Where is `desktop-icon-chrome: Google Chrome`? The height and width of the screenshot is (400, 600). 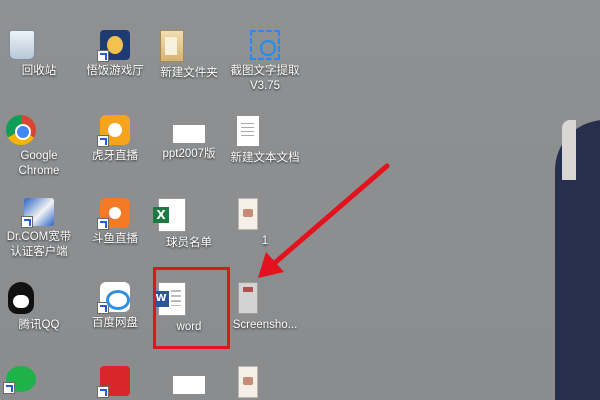 desktop-icon-chrome: Google Chrome is located at coordinates (39, 147).